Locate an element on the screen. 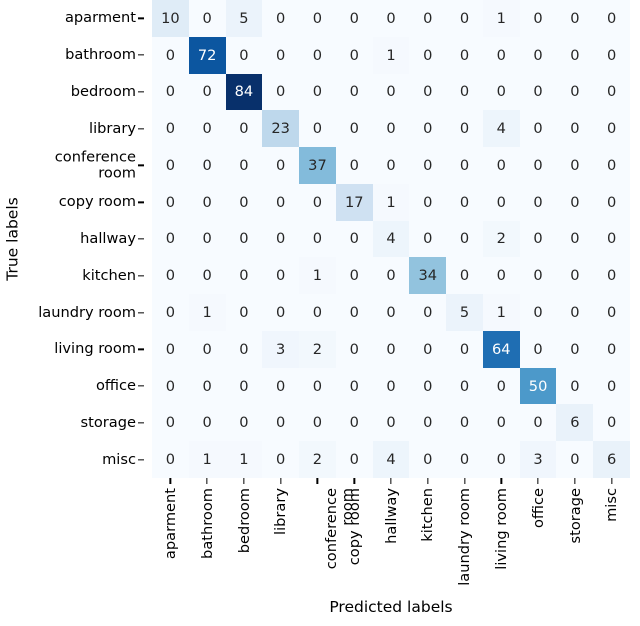 The width and height of the screenshot is (640, 626). matrix-cell: 2 is located at coordinates (317, 349).